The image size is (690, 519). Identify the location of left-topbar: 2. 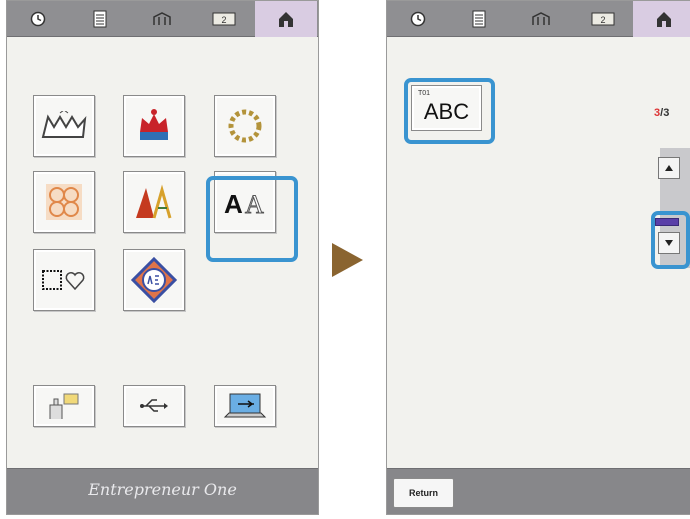
(162, 19).